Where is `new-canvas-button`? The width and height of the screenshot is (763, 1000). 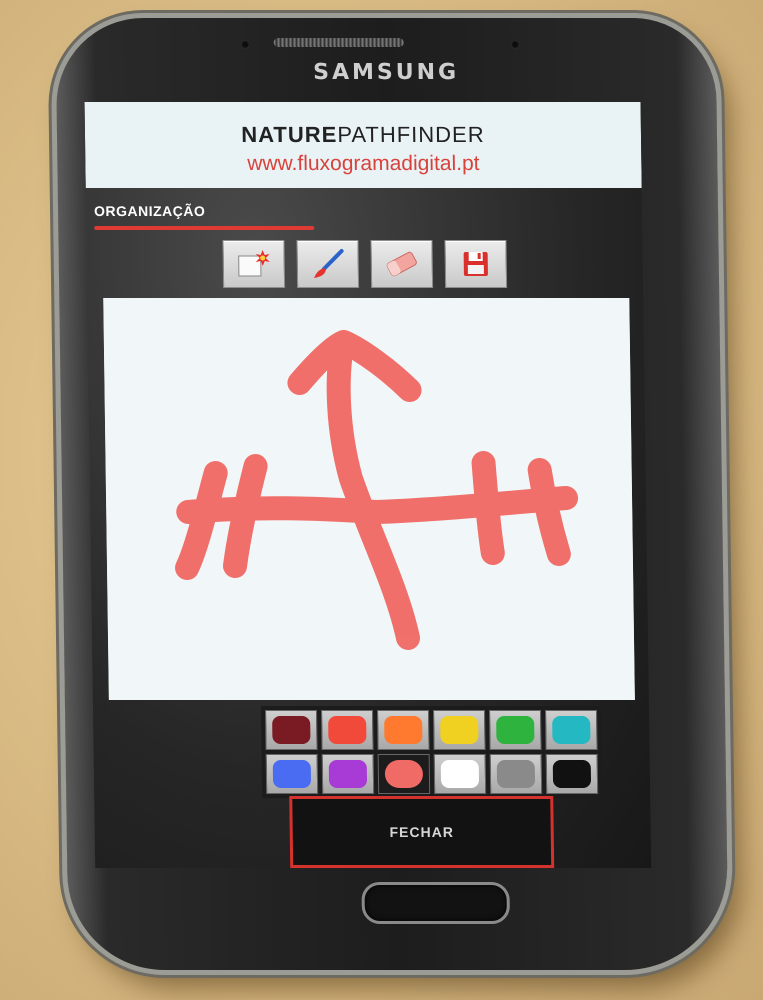 new-canvas-button is located at coordinates (254, 264).